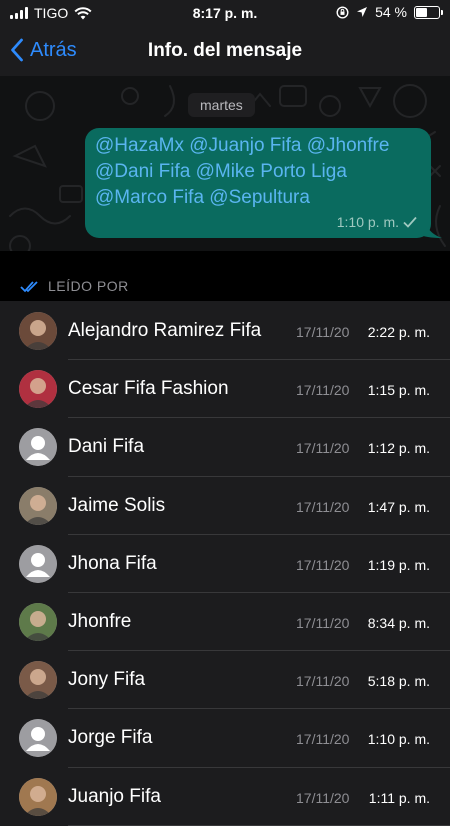 The width and height of the screenshot is (450, 826). Describe the element at coordinates (225, 622) in the screenshot. I see `contact-row: Jhonfre 17/11/20 8:34 p. m.` at that location.